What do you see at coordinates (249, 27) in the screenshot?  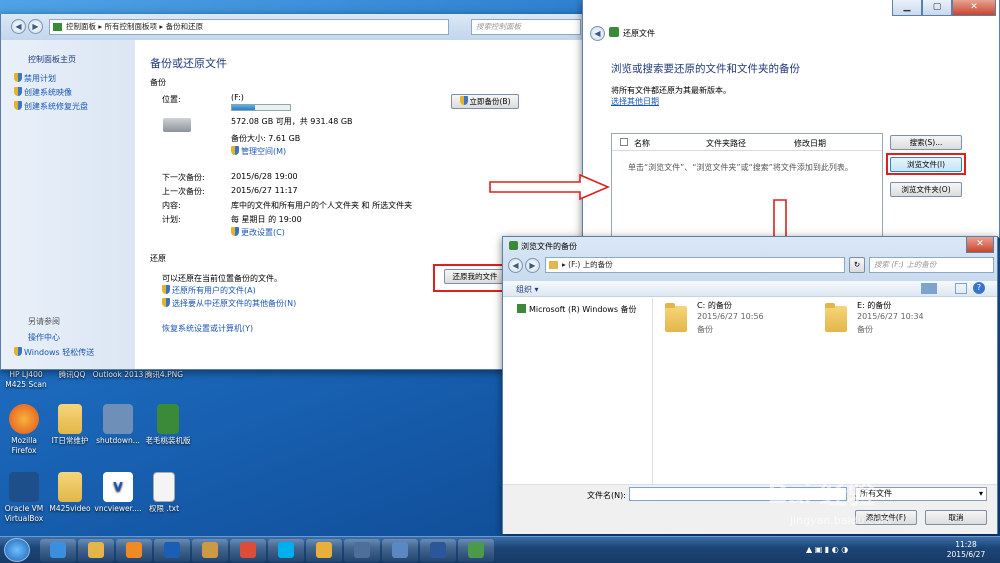 I see `address-bar: 控制面板 ▸ 所有控制面板项 ▸ 备份和还原` at bounding box center [249, 27].